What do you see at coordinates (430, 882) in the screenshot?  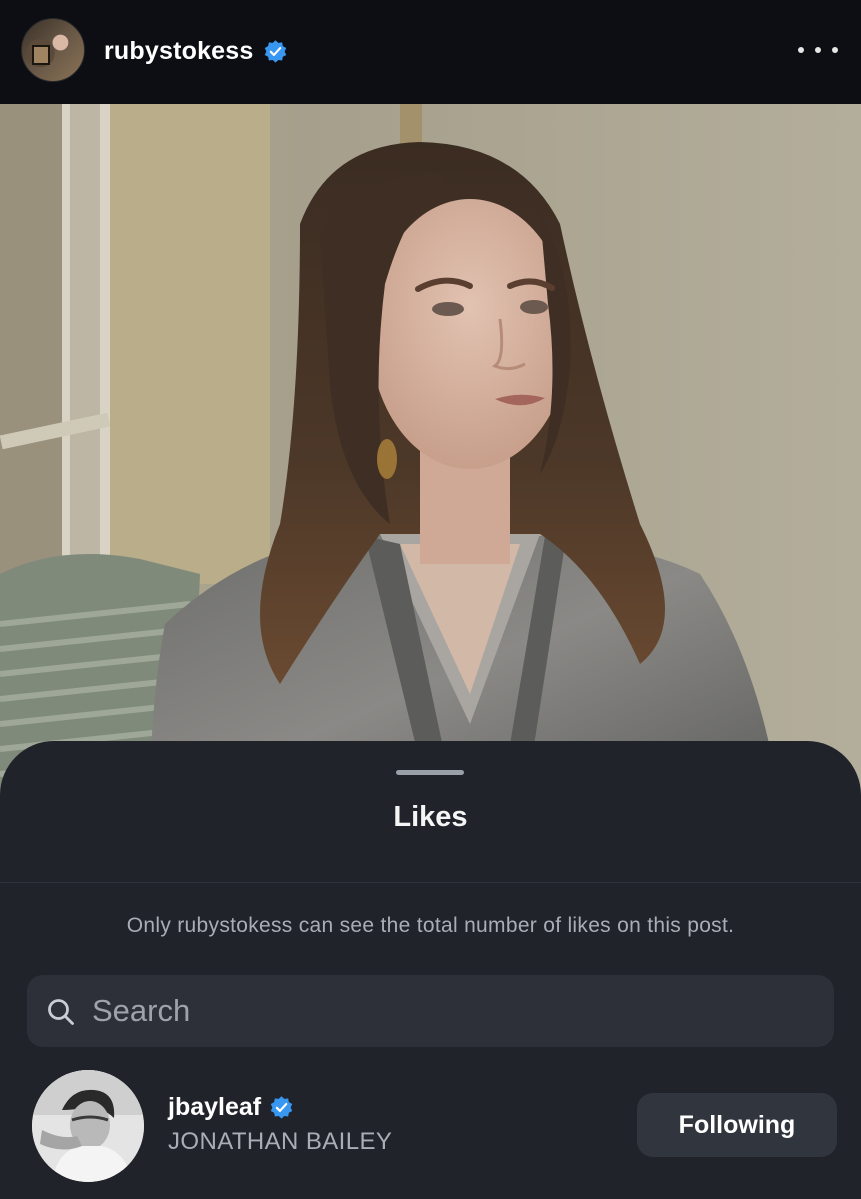 I see `sheet-divider` at bounding box center [430, 882].